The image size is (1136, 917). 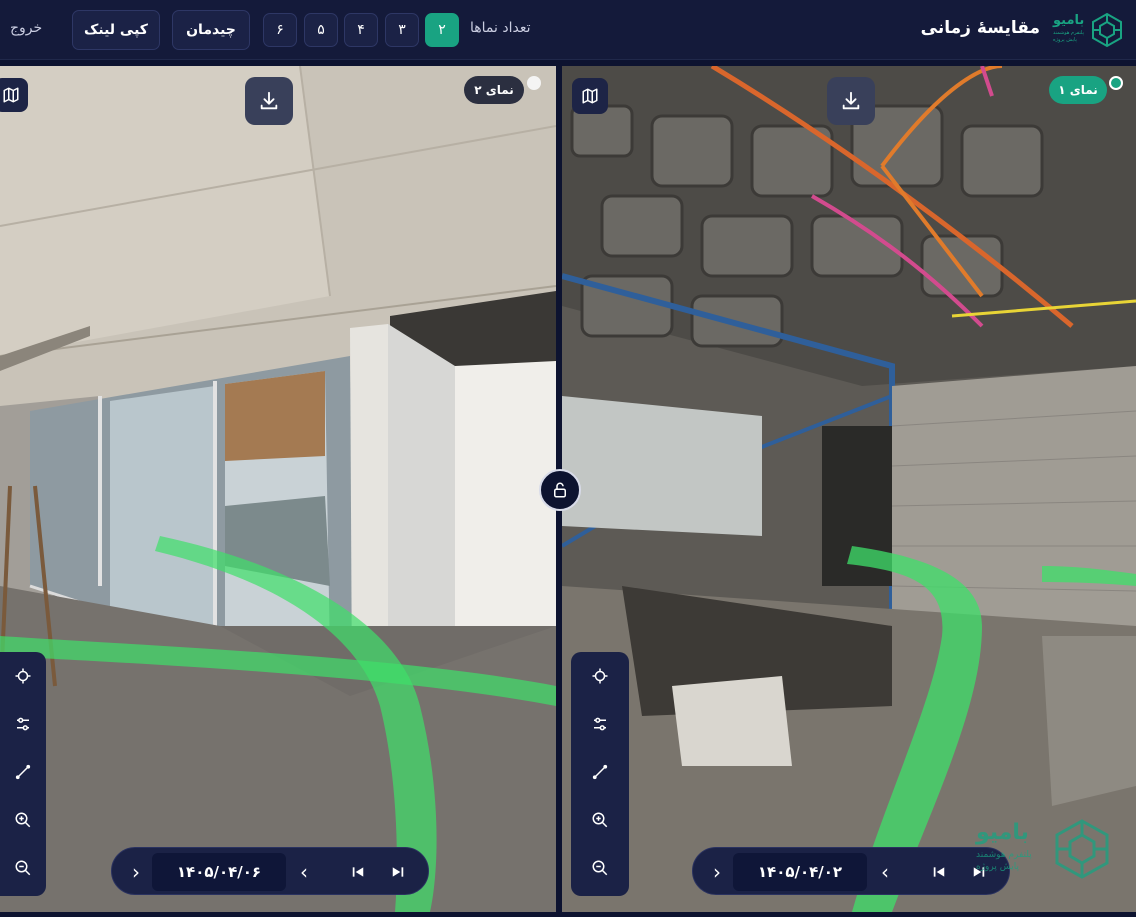 What do you see at coordinates (26, 28) in the screenshot?
I see `exit-button: خروج` at bounding box center [26, 28].